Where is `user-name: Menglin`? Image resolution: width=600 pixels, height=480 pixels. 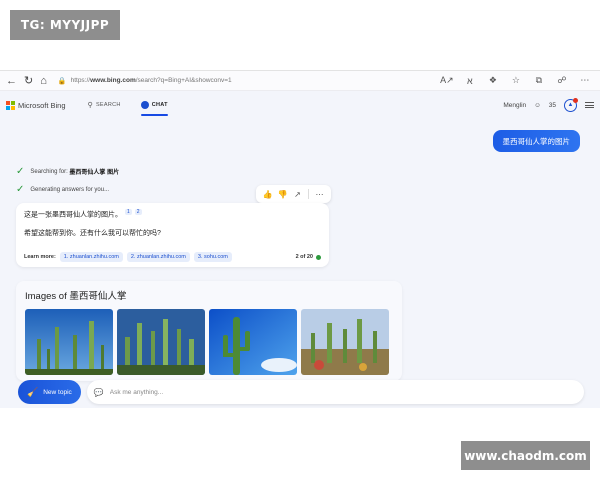
user-name: Menglin is located at coordinates (514, 105).